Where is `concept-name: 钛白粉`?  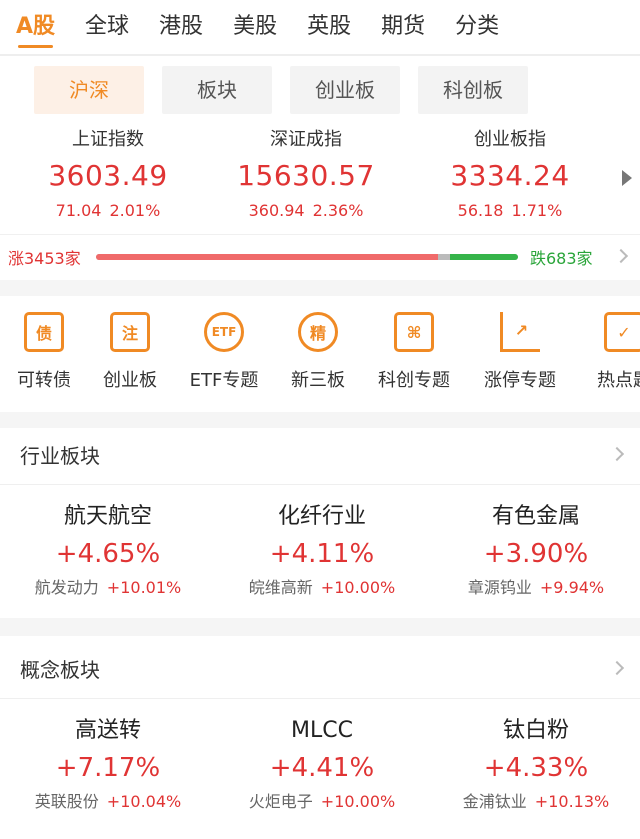
concept-name: 钛白粉 is located at coordinates (535, 730).